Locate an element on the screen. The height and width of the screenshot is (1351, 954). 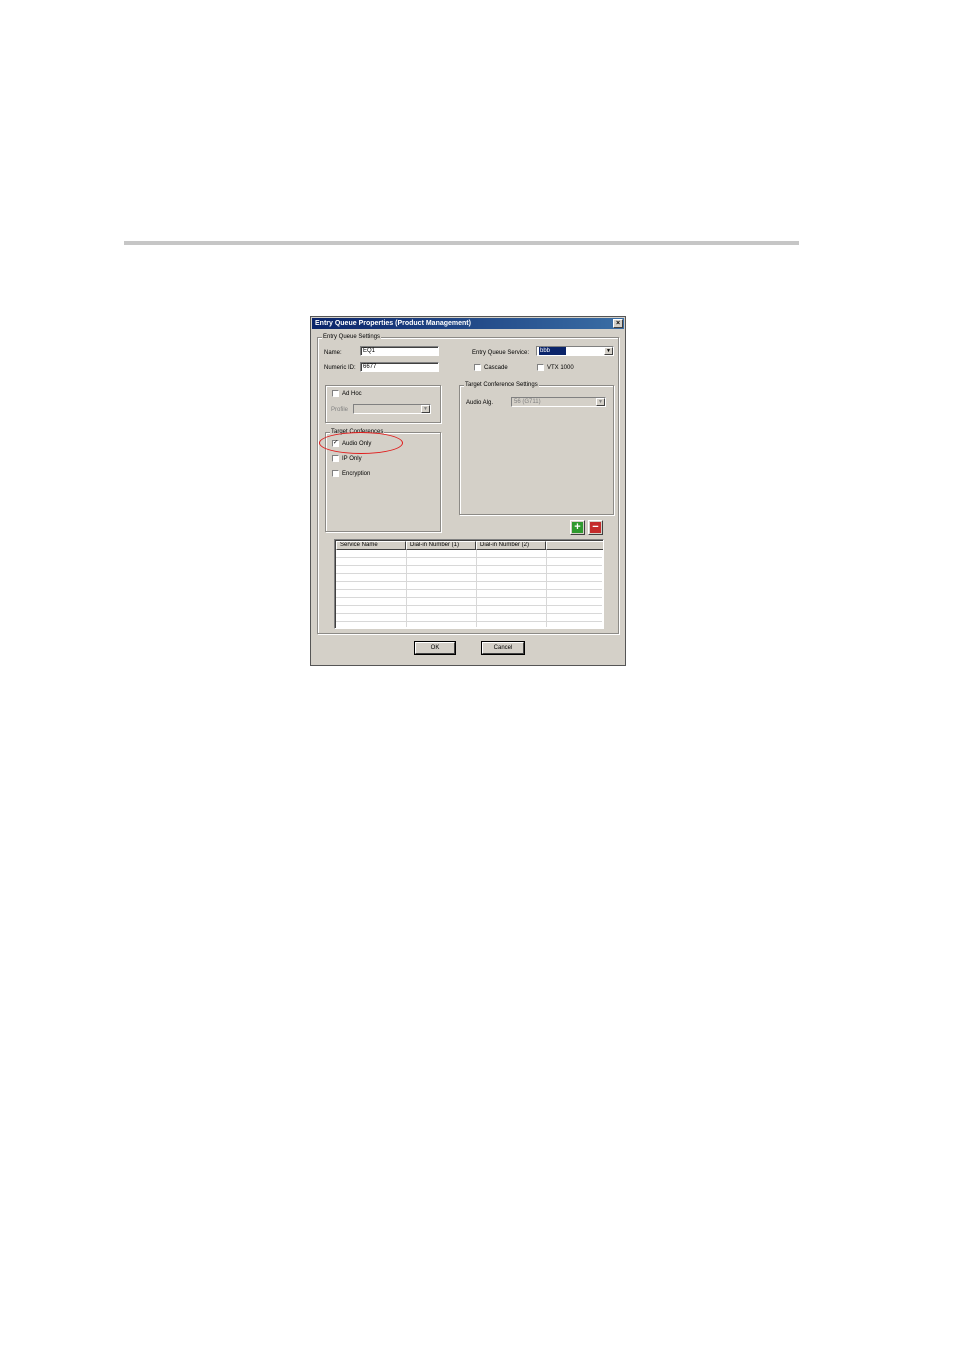
entry-queue-service-select: bbb ▼ is located at coordinates (575, 351).